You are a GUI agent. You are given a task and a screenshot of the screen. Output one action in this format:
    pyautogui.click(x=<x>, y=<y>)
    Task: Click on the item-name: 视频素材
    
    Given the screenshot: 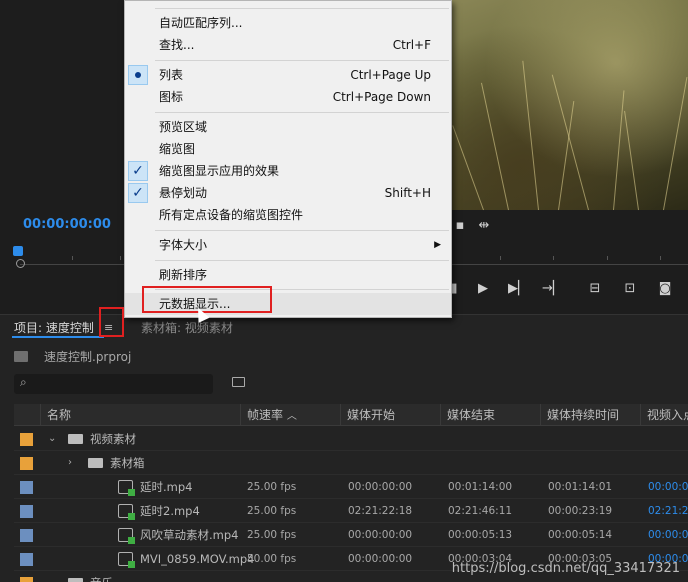 What is the action you would take?
    pyautogui.click(x=113, y=439)
    